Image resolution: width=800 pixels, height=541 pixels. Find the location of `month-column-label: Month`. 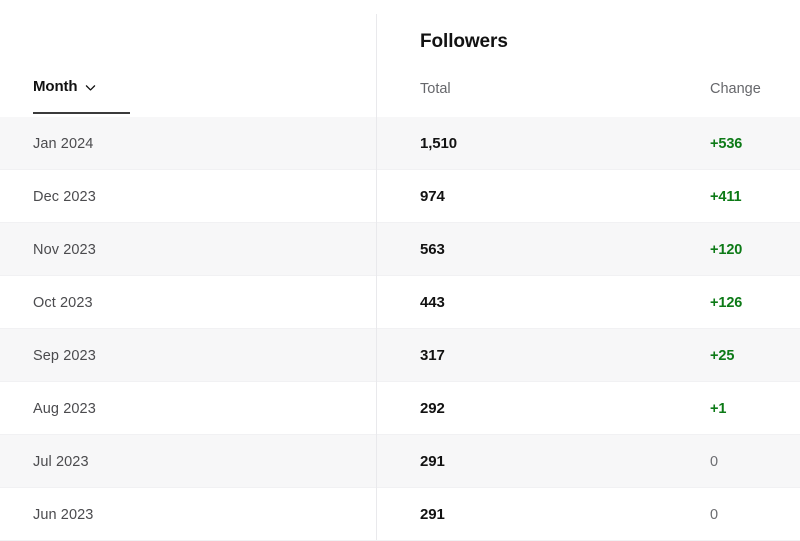

month-column-label: Month is located at coordinates (55, 86).